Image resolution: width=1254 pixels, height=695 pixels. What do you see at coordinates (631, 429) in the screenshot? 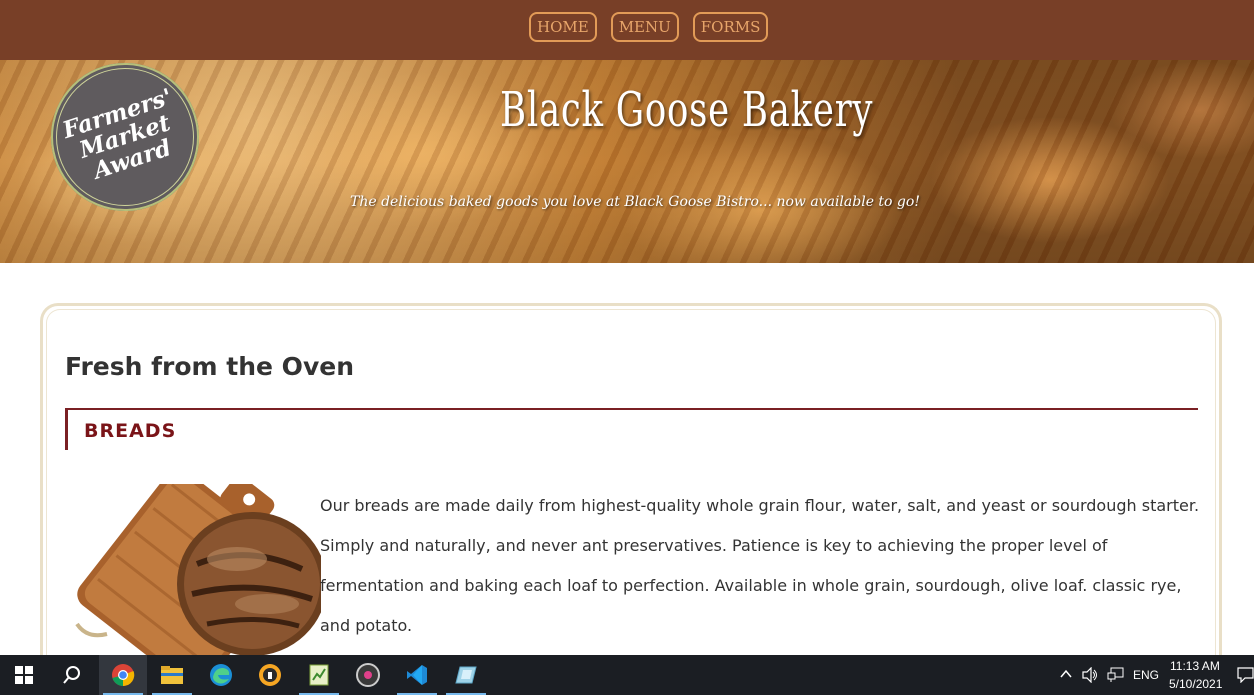
I see `section-header: BREADS` at bounding box center [631, 429].